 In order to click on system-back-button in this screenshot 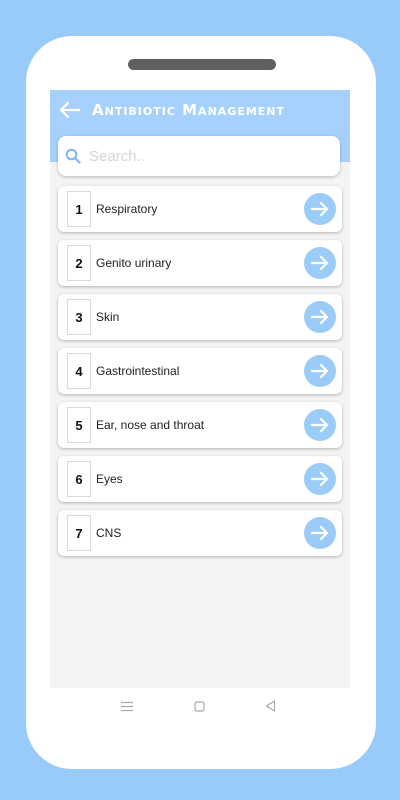, I will do `click(270, 706)`.